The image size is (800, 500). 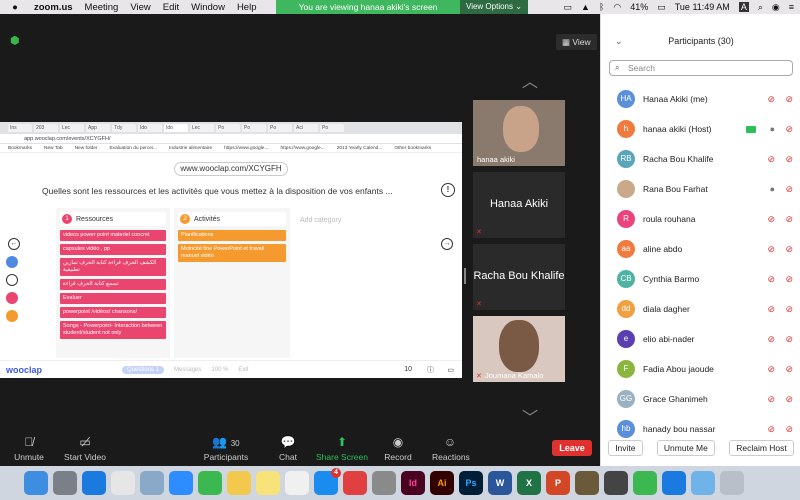 I want to click on leave-button: Leave, so click(x=572, y=448).